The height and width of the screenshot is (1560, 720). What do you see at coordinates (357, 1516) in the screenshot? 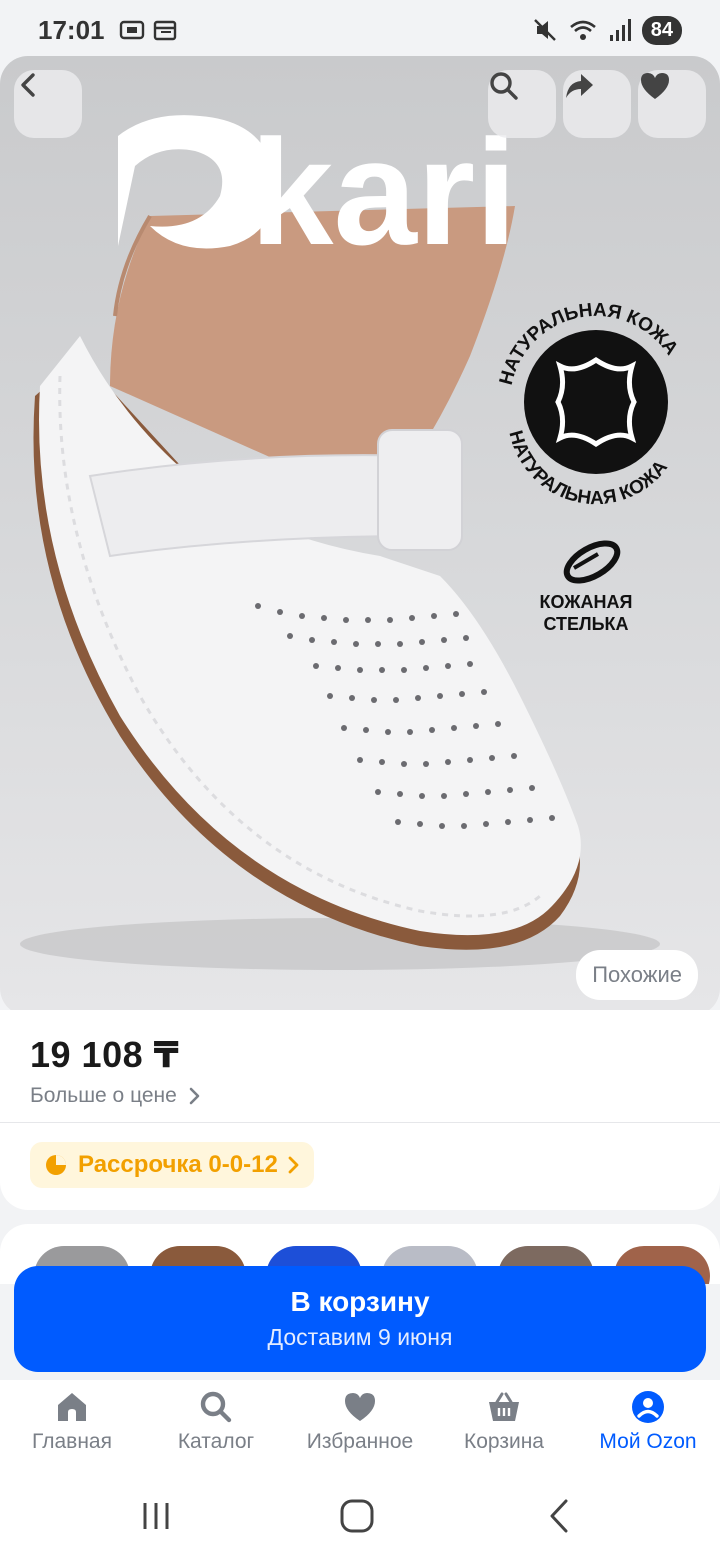
I see `home-button-icon` at bounding box center [357, 1516].